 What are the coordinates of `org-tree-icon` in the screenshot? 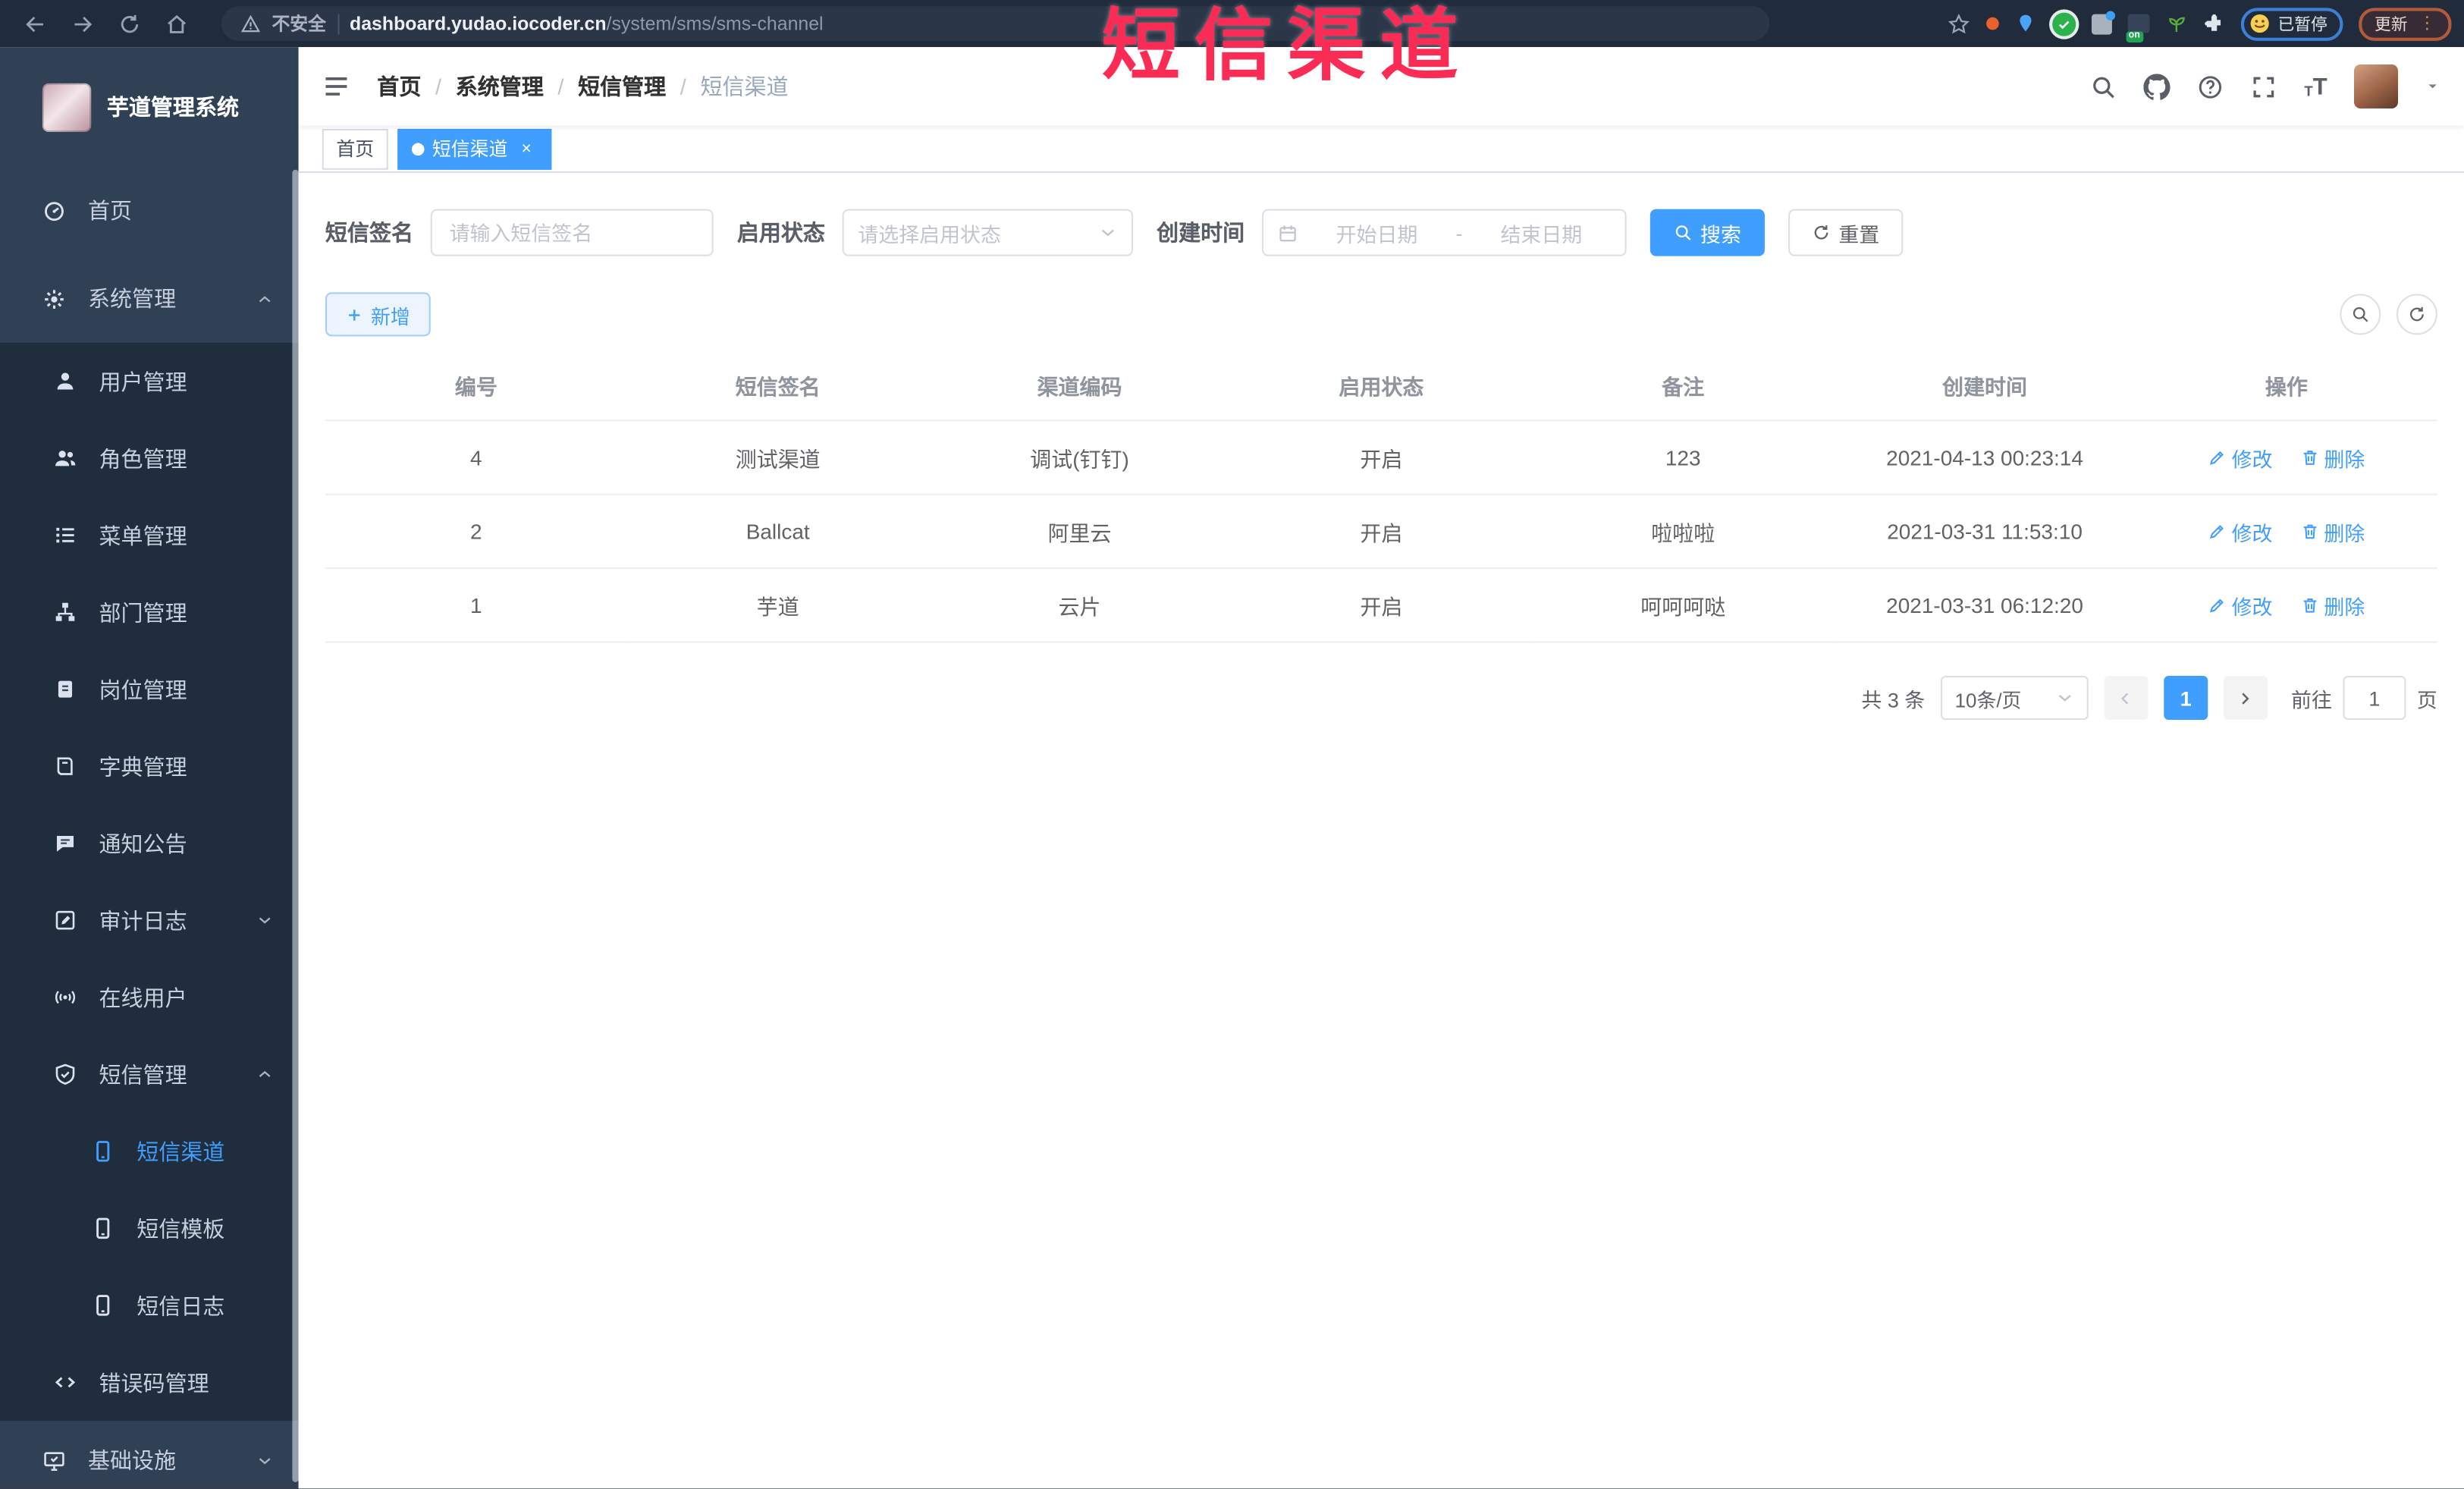 It's located at (65, 612).